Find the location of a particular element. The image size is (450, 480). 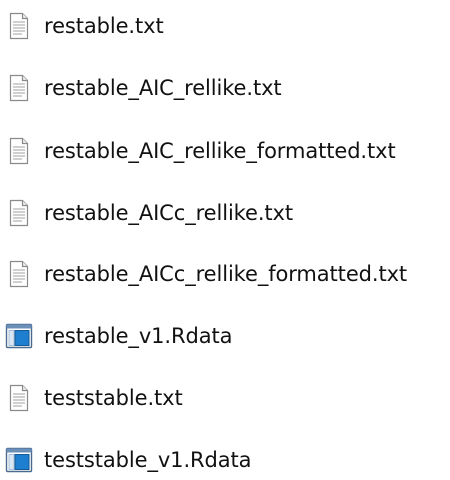

file-item: restable_AIC_rellike_formatted.txt is located at coordinates (224, 151).